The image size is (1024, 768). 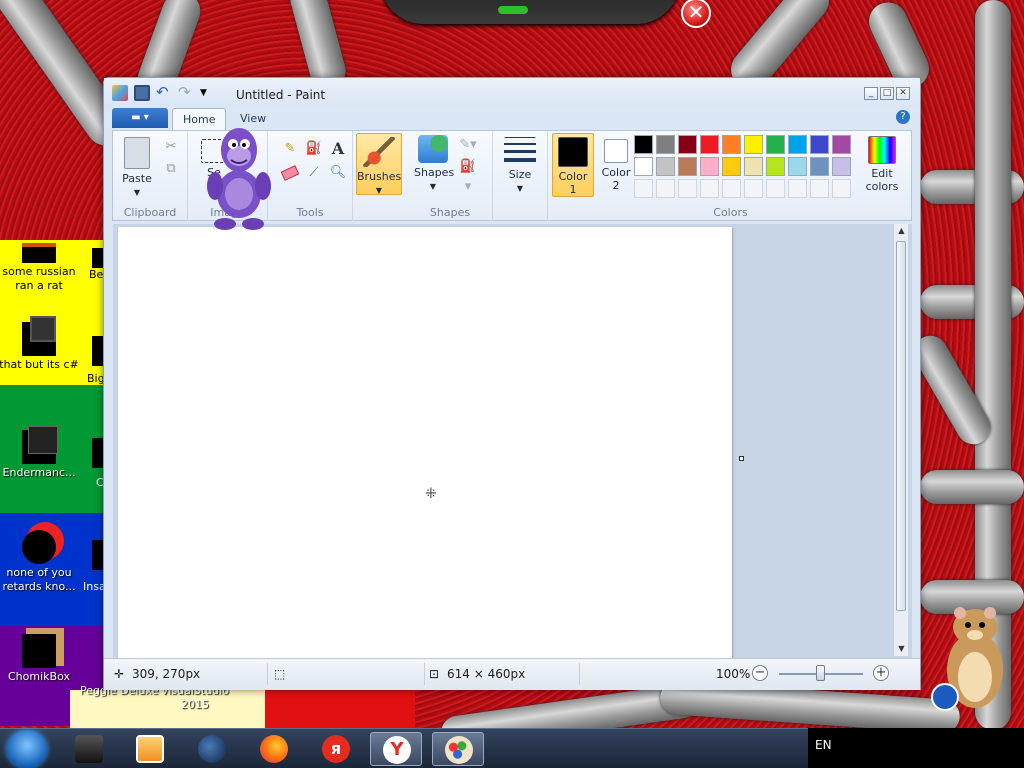 I want to click on color2-button: Color 2, so click(x=616, y=165).